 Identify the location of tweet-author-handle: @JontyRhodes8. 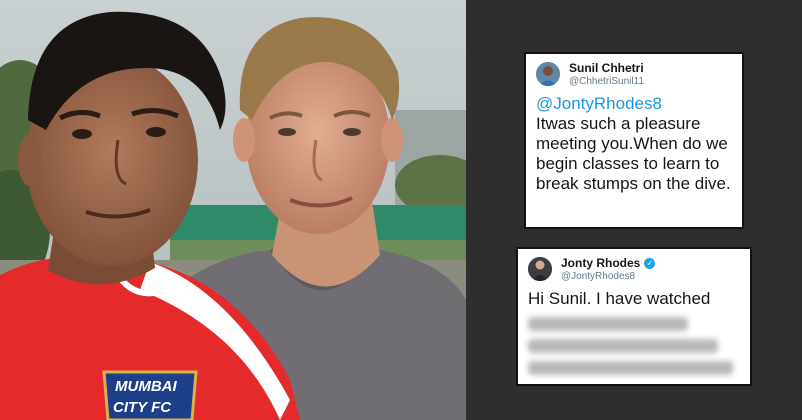
(598, 276).